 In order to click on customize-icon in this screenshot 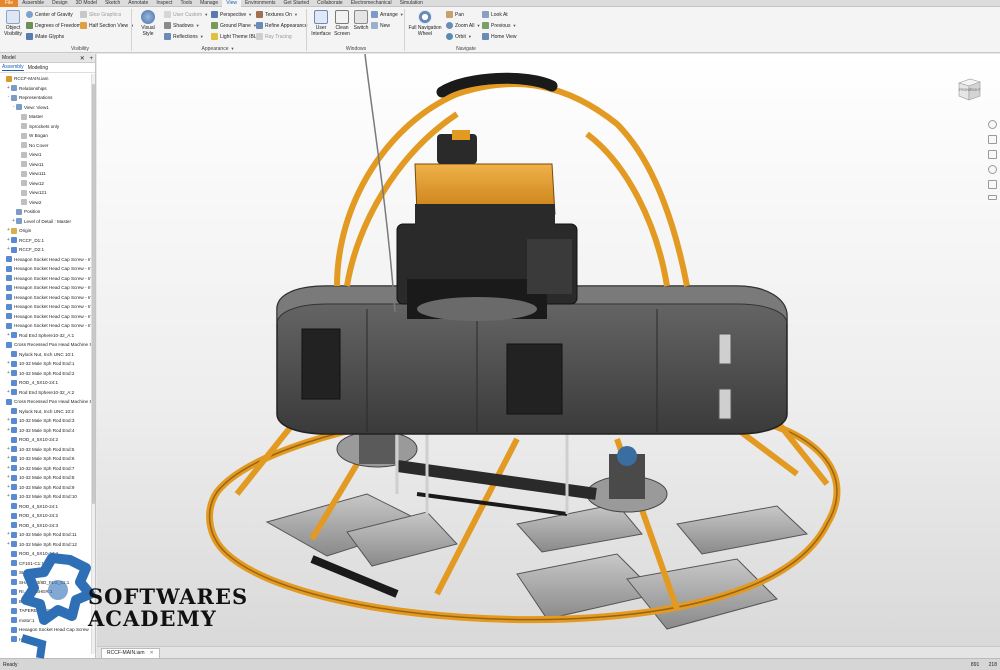, I will do `click(992, 197)`.